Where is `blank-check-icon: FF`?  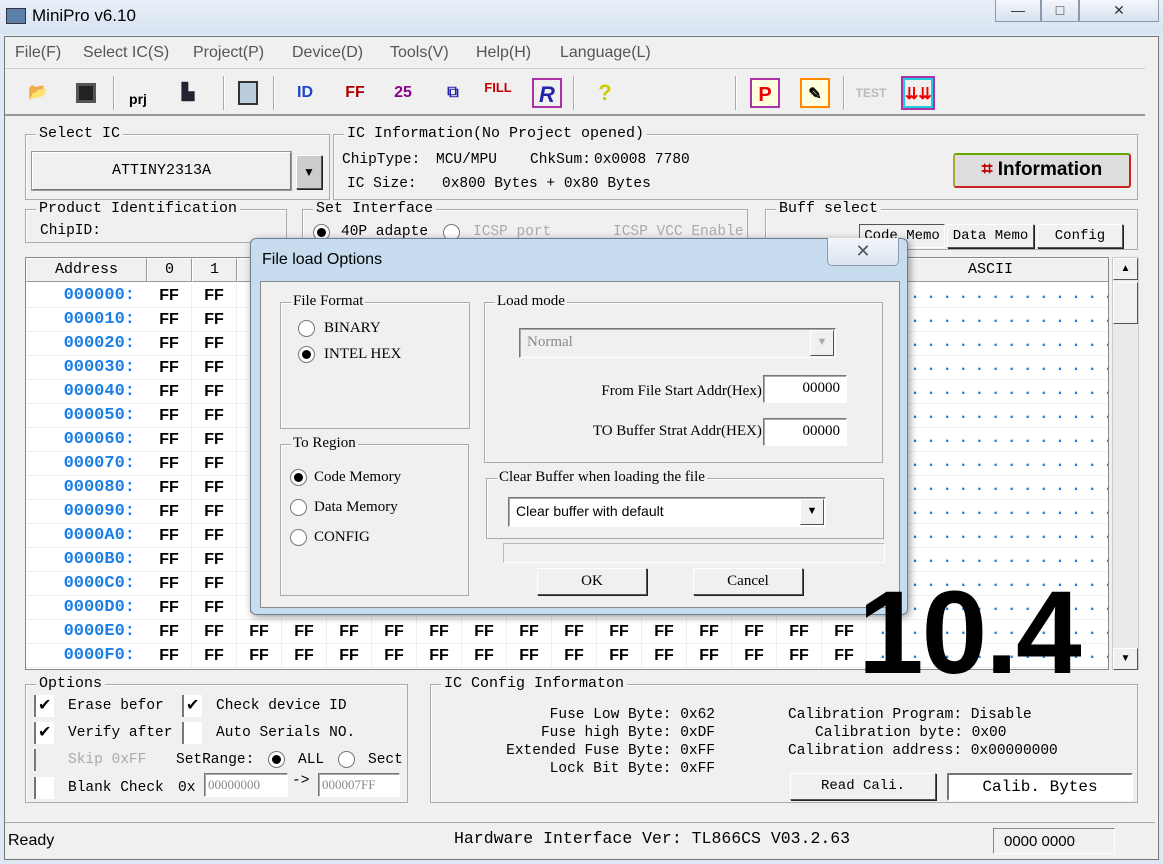 blank-check-icon: FF is located at coordinates (355, 93).